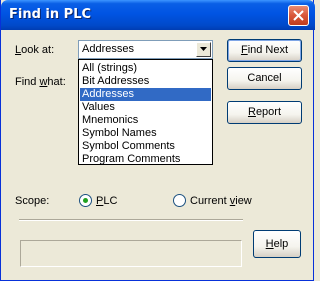  Describe the element at coordinates (145, 146) in the screenshot. I see `dropdown-option: Symbol Comments` at that location.